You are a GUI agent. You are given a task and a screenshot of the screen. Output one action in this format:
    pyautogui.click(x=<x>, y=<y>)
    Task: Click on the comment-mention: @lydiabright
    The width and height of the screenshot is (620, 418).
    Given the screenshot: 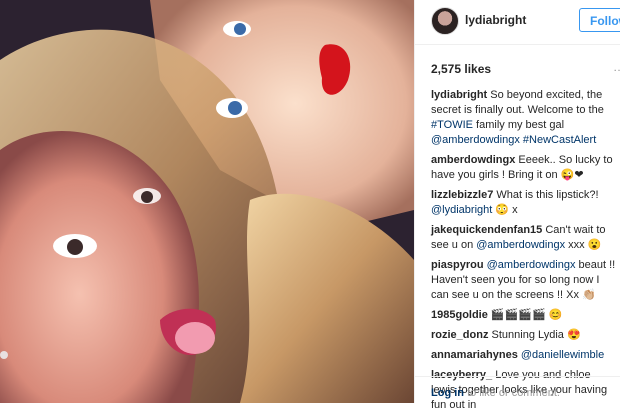 What is the action you would take?
    pyautogui.click(x=461, y=210)
    